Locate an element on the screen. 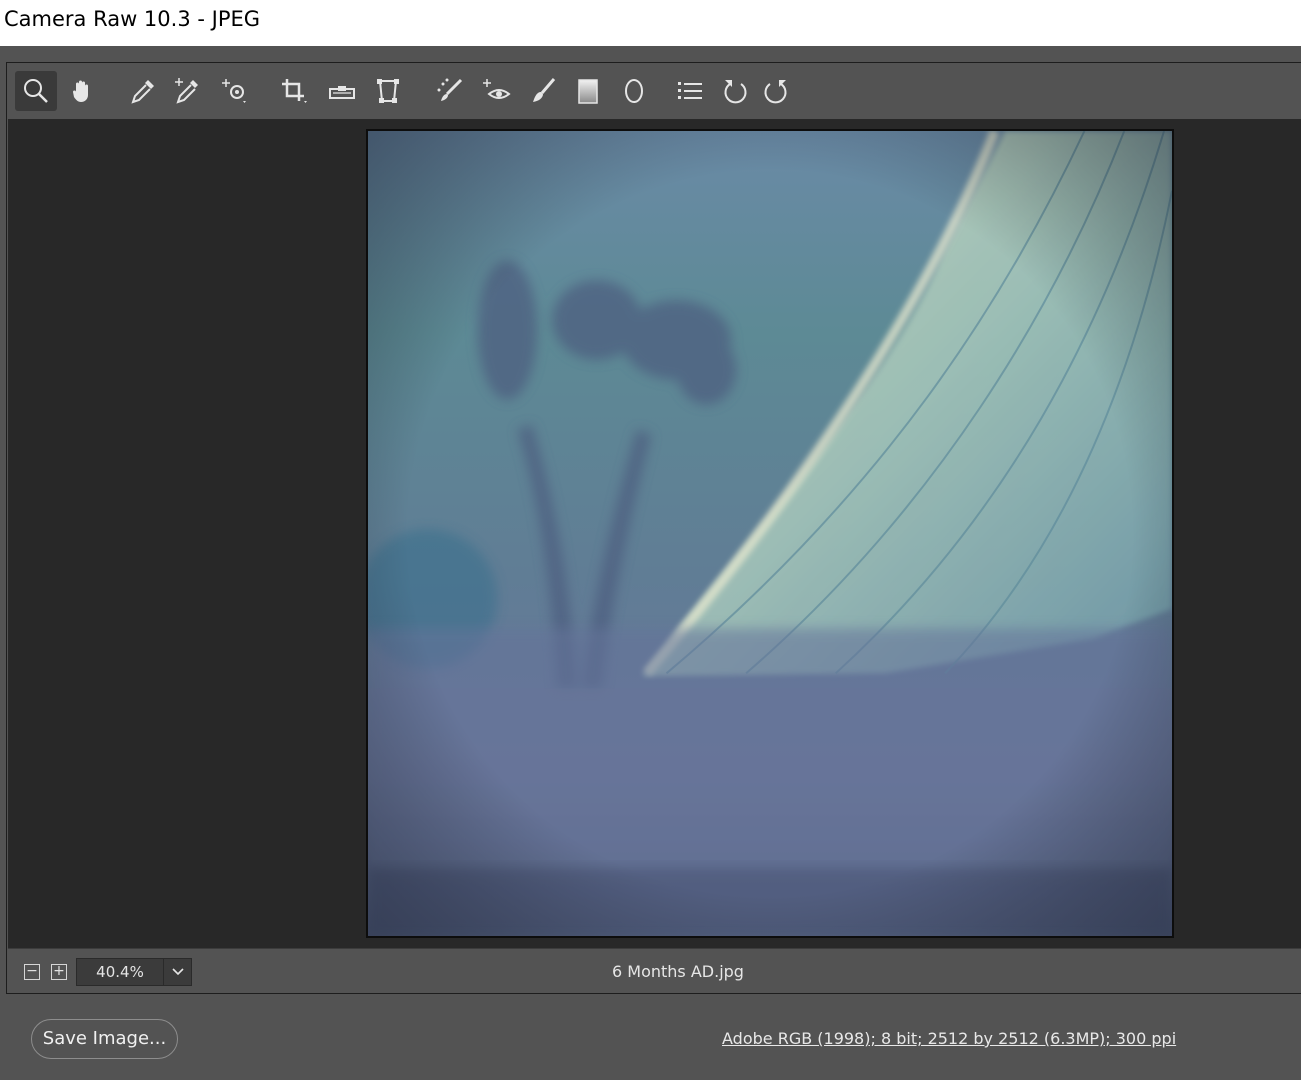 Image resolution: width=1301 pixels, height=1080 pixels. window-title: Camera Raw 10.3 - JPEG is located at coordinates (650, 23).